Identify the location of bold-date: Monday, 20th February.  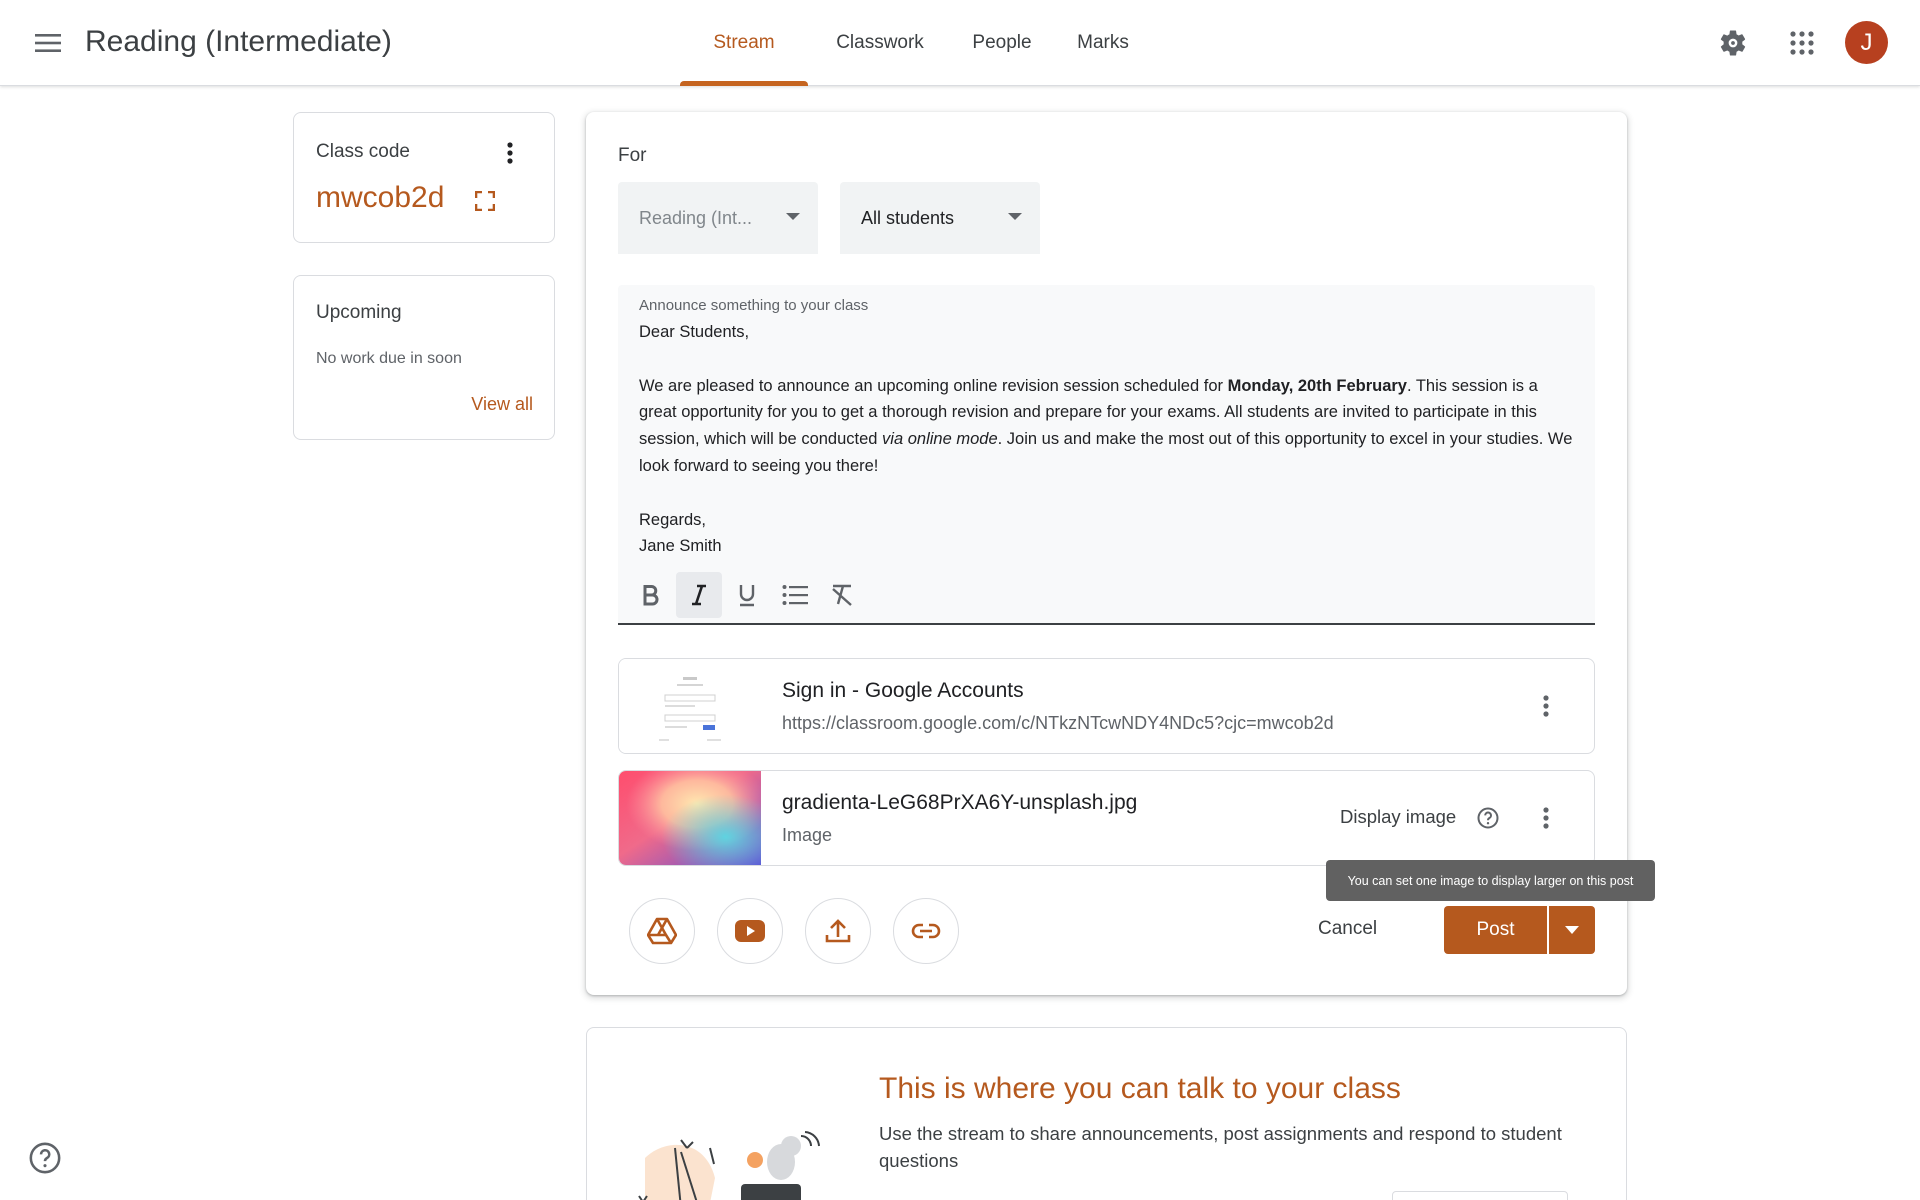
(1317, 385).